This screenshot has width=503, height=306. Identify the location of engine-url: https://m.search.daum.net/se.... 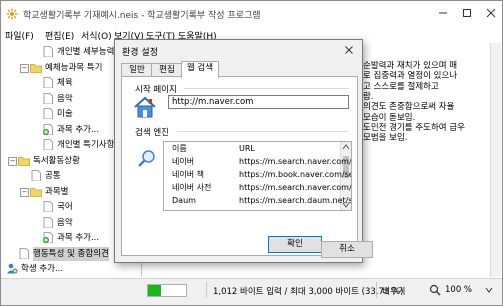
(295, 200).